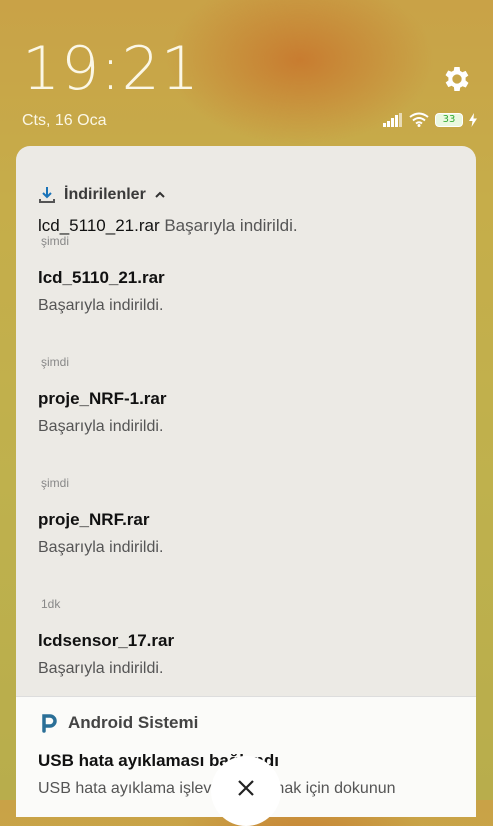 The image size is (493, 826). I want to click on download-item-title: proje_NRF.rar, so click(93, 520).